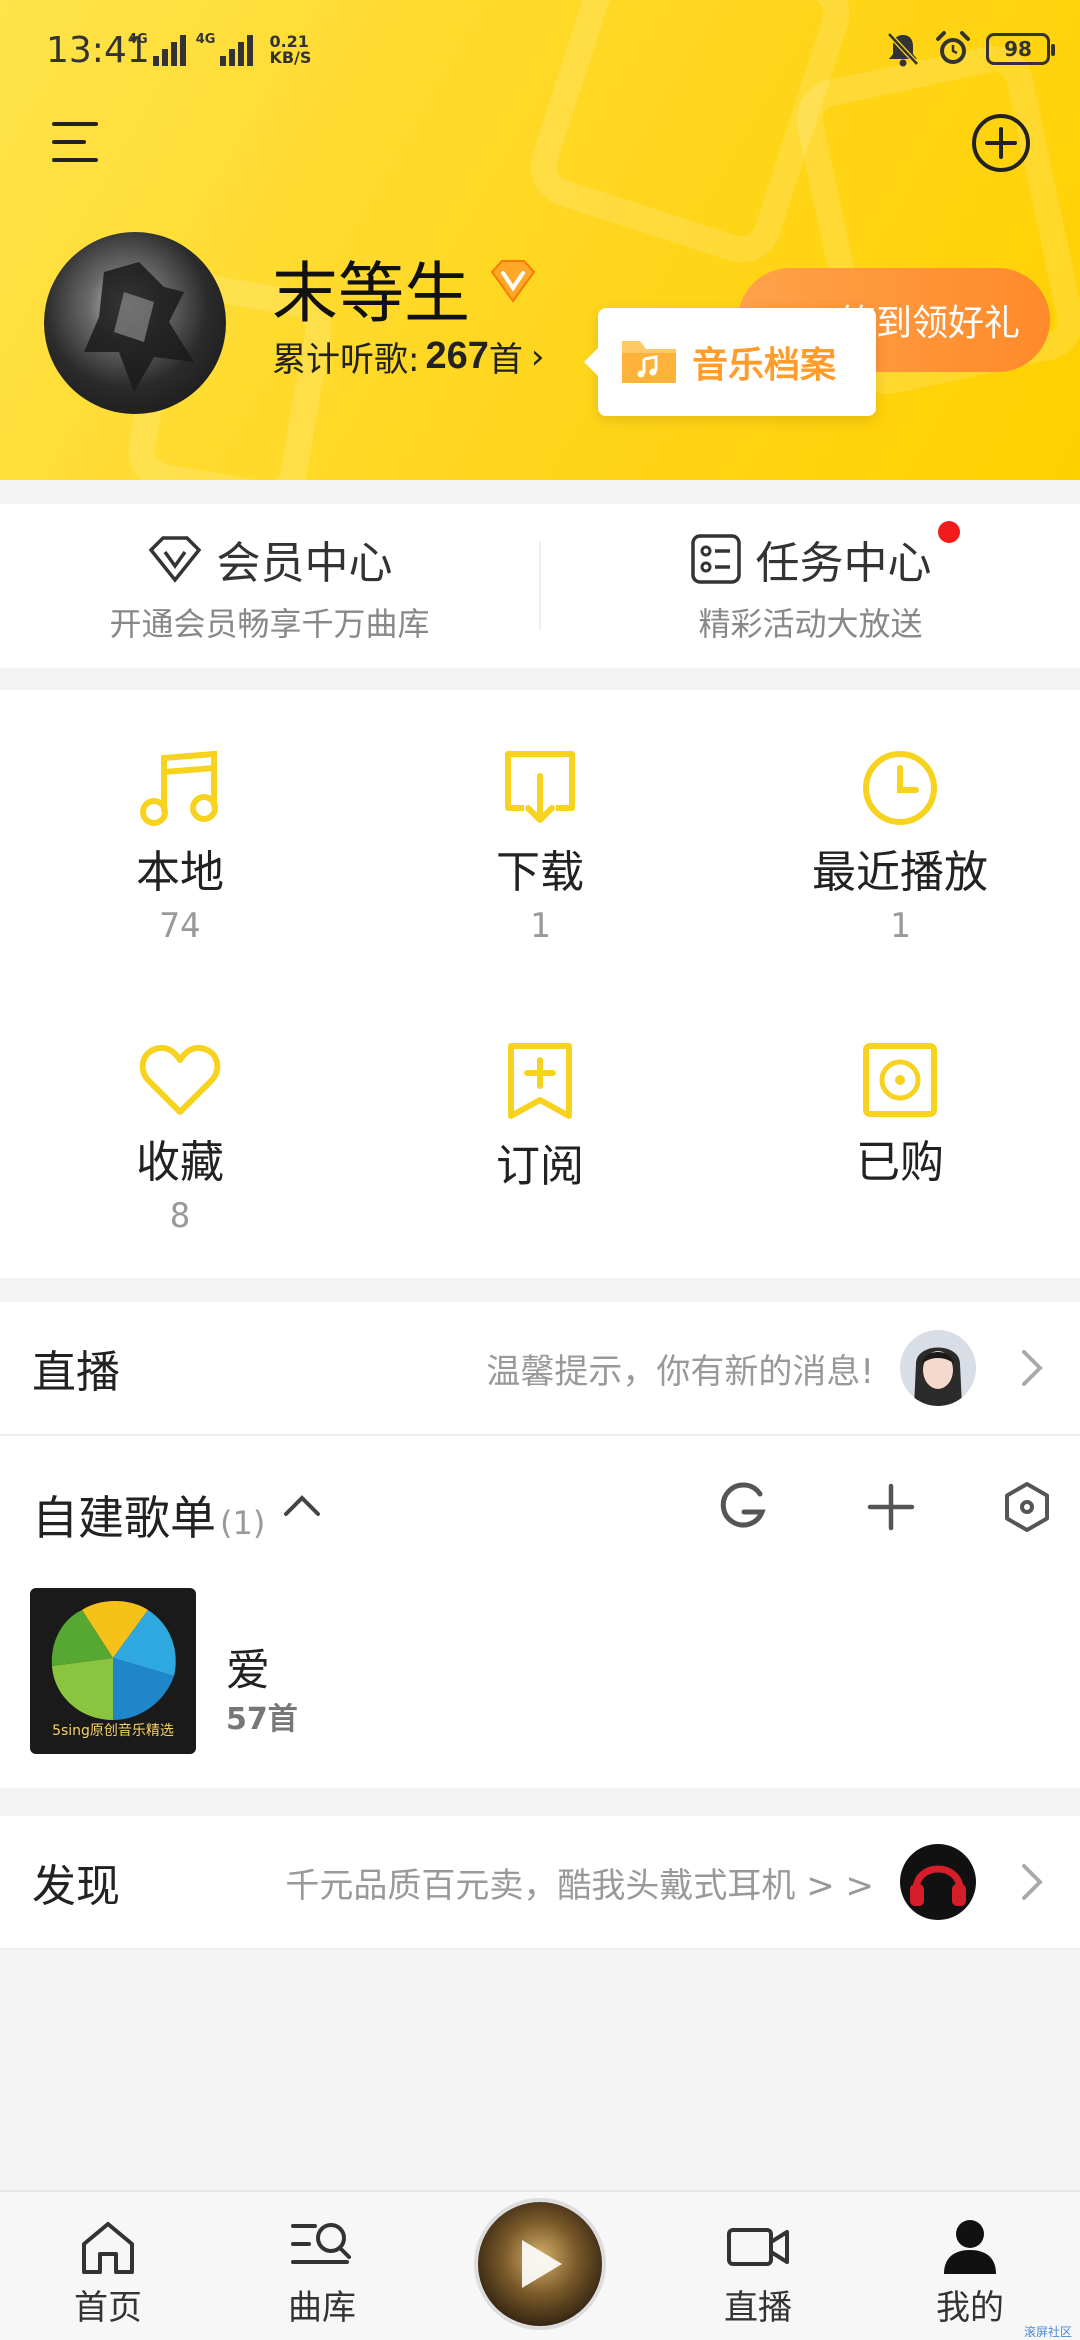 The image size is (1080, 2340). I want to click on status-bar: 13:41 4G 4G 0.21 KB/S 98, so click(540, 50).